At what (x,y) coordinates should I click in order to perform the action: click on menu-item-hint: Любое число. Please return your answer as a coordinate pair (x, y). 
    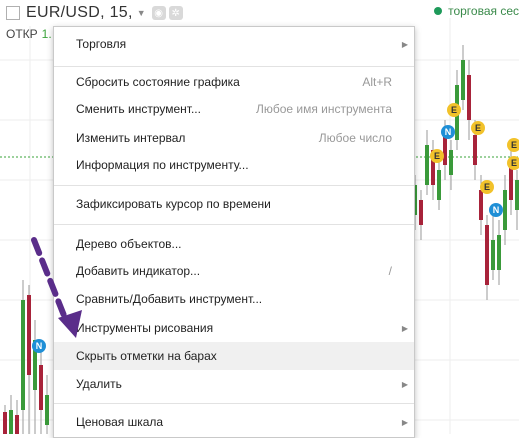
    Looking at the image, I should click on (355, 138).